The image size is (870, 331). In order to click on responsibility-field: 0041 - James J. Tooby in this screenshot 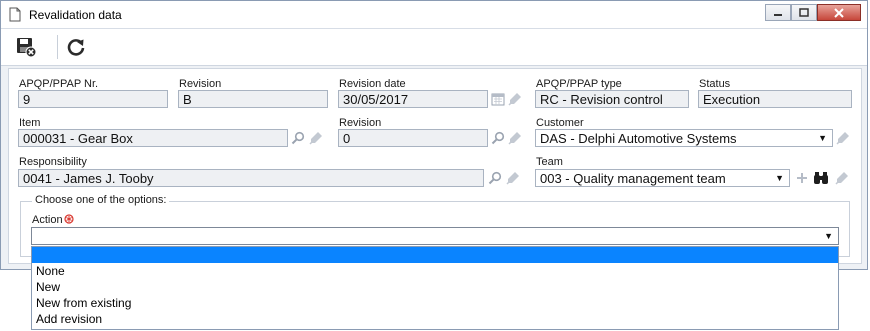, I will do `click(251, 178)`.